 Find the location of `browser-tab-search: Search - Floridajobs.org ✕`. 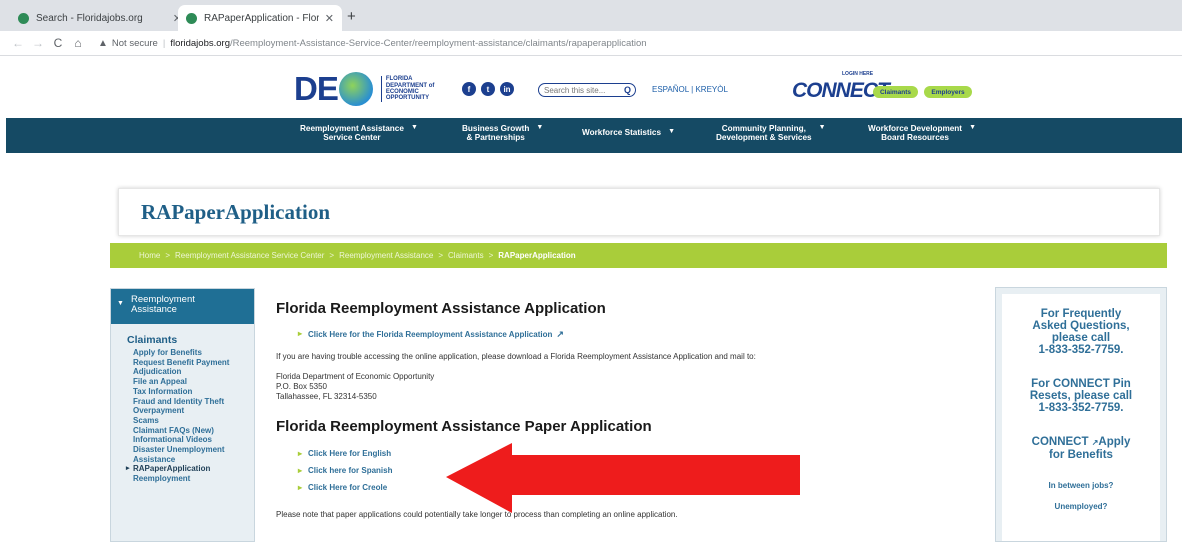

browser-tab-search: Search - Floridajobs.org ✕ is located at coordinates (100, 18).